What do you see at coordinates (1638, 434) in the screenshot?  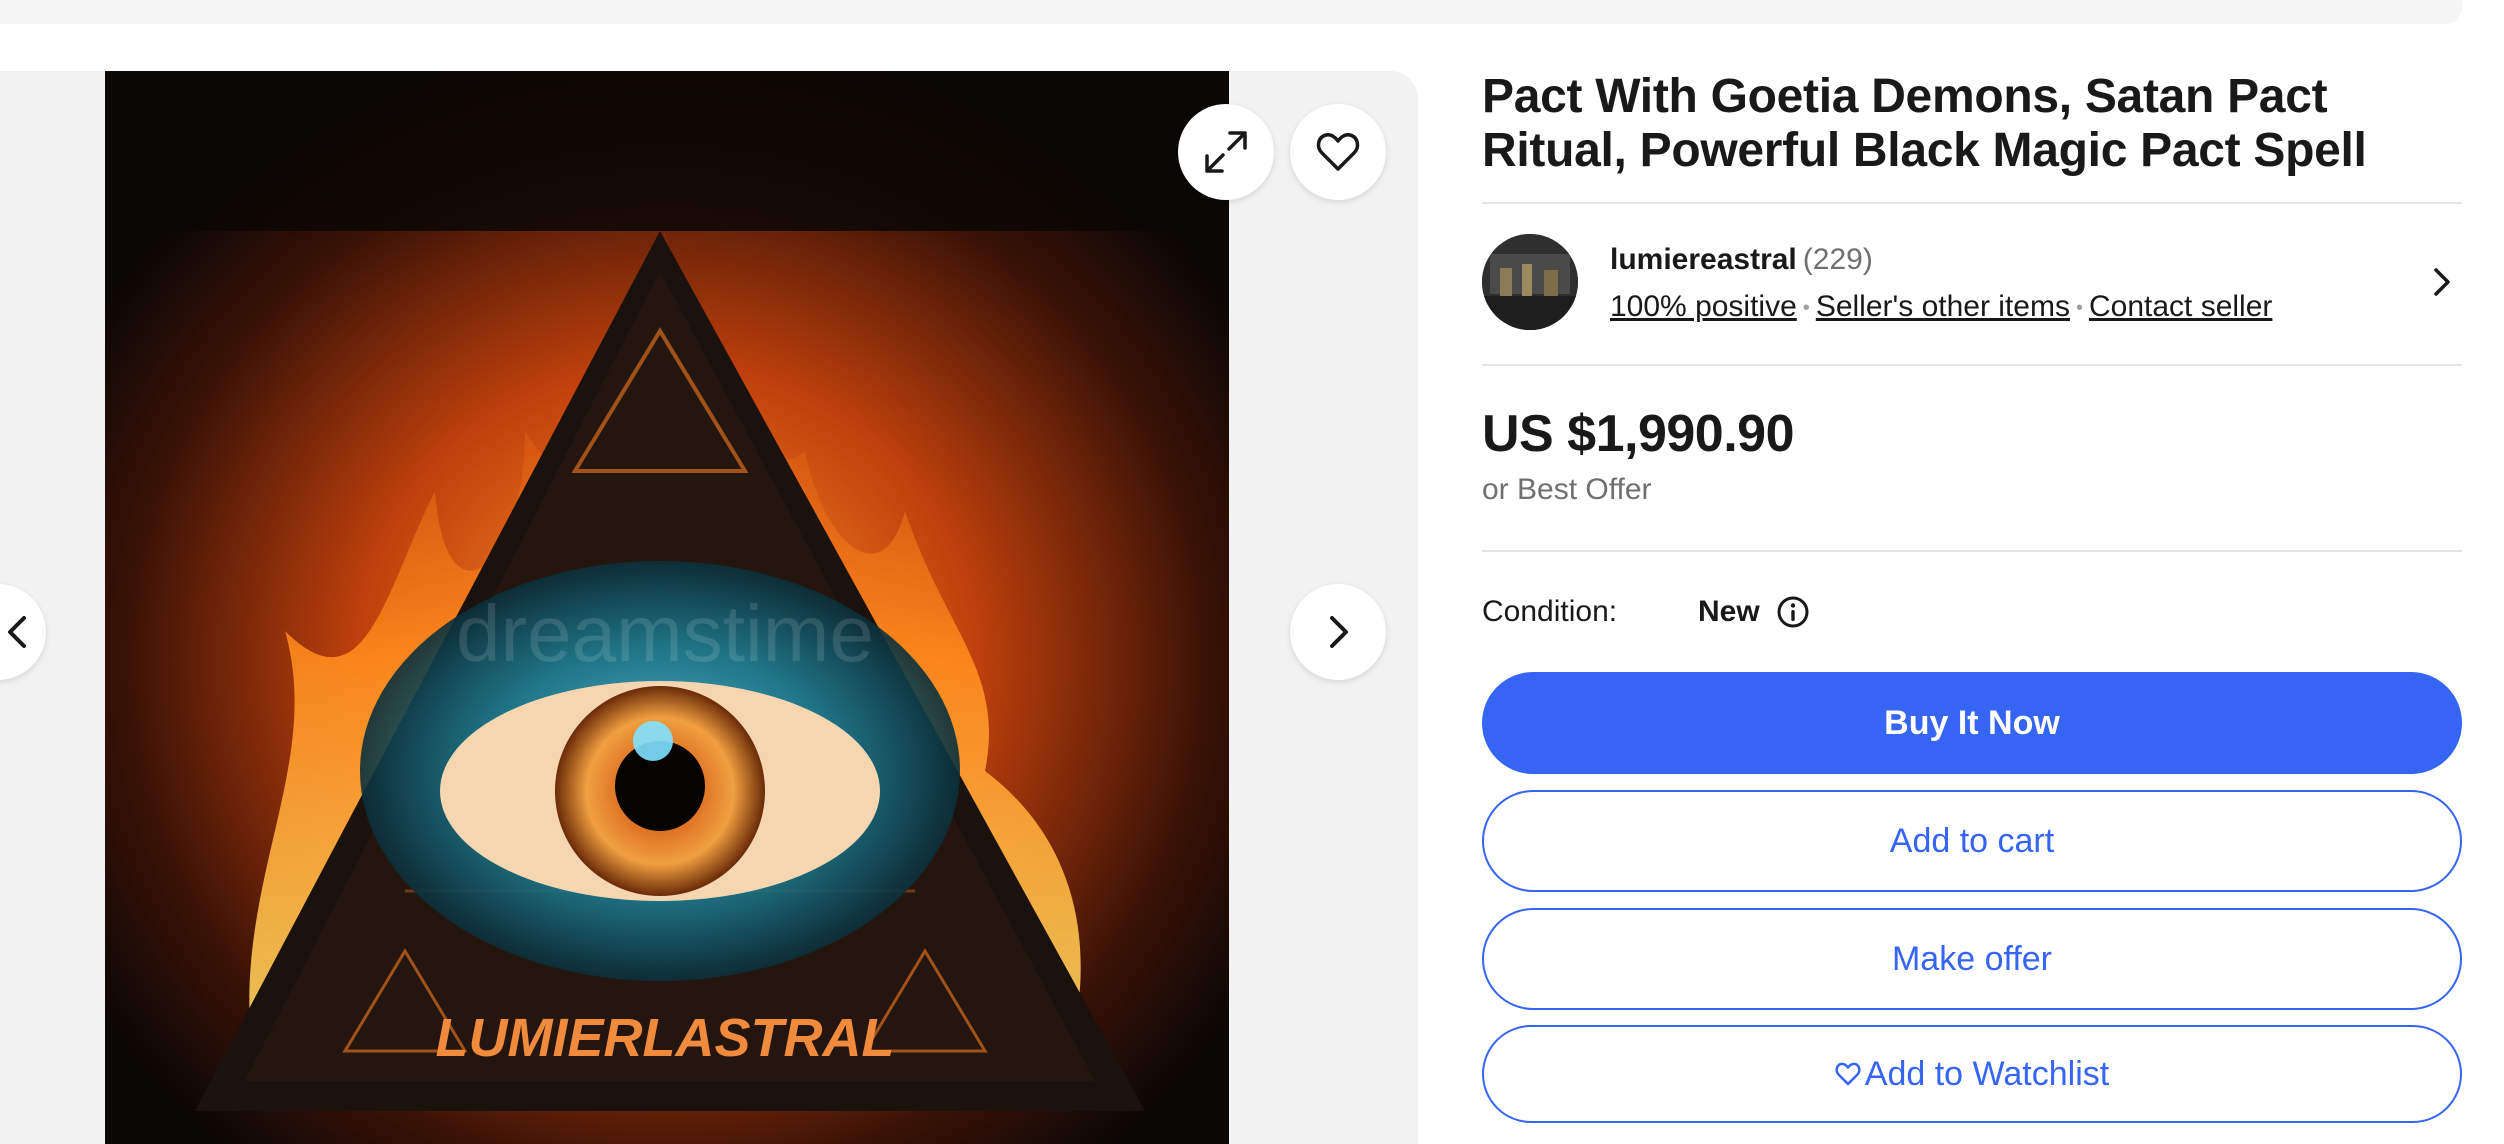 I see `price: US $1,990.90` at bounding box center [1638, 434].